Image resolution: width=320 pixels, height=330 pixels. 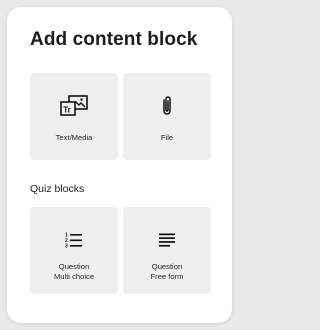 I want to click on paperclip-icon, so click(x=167, y=106).